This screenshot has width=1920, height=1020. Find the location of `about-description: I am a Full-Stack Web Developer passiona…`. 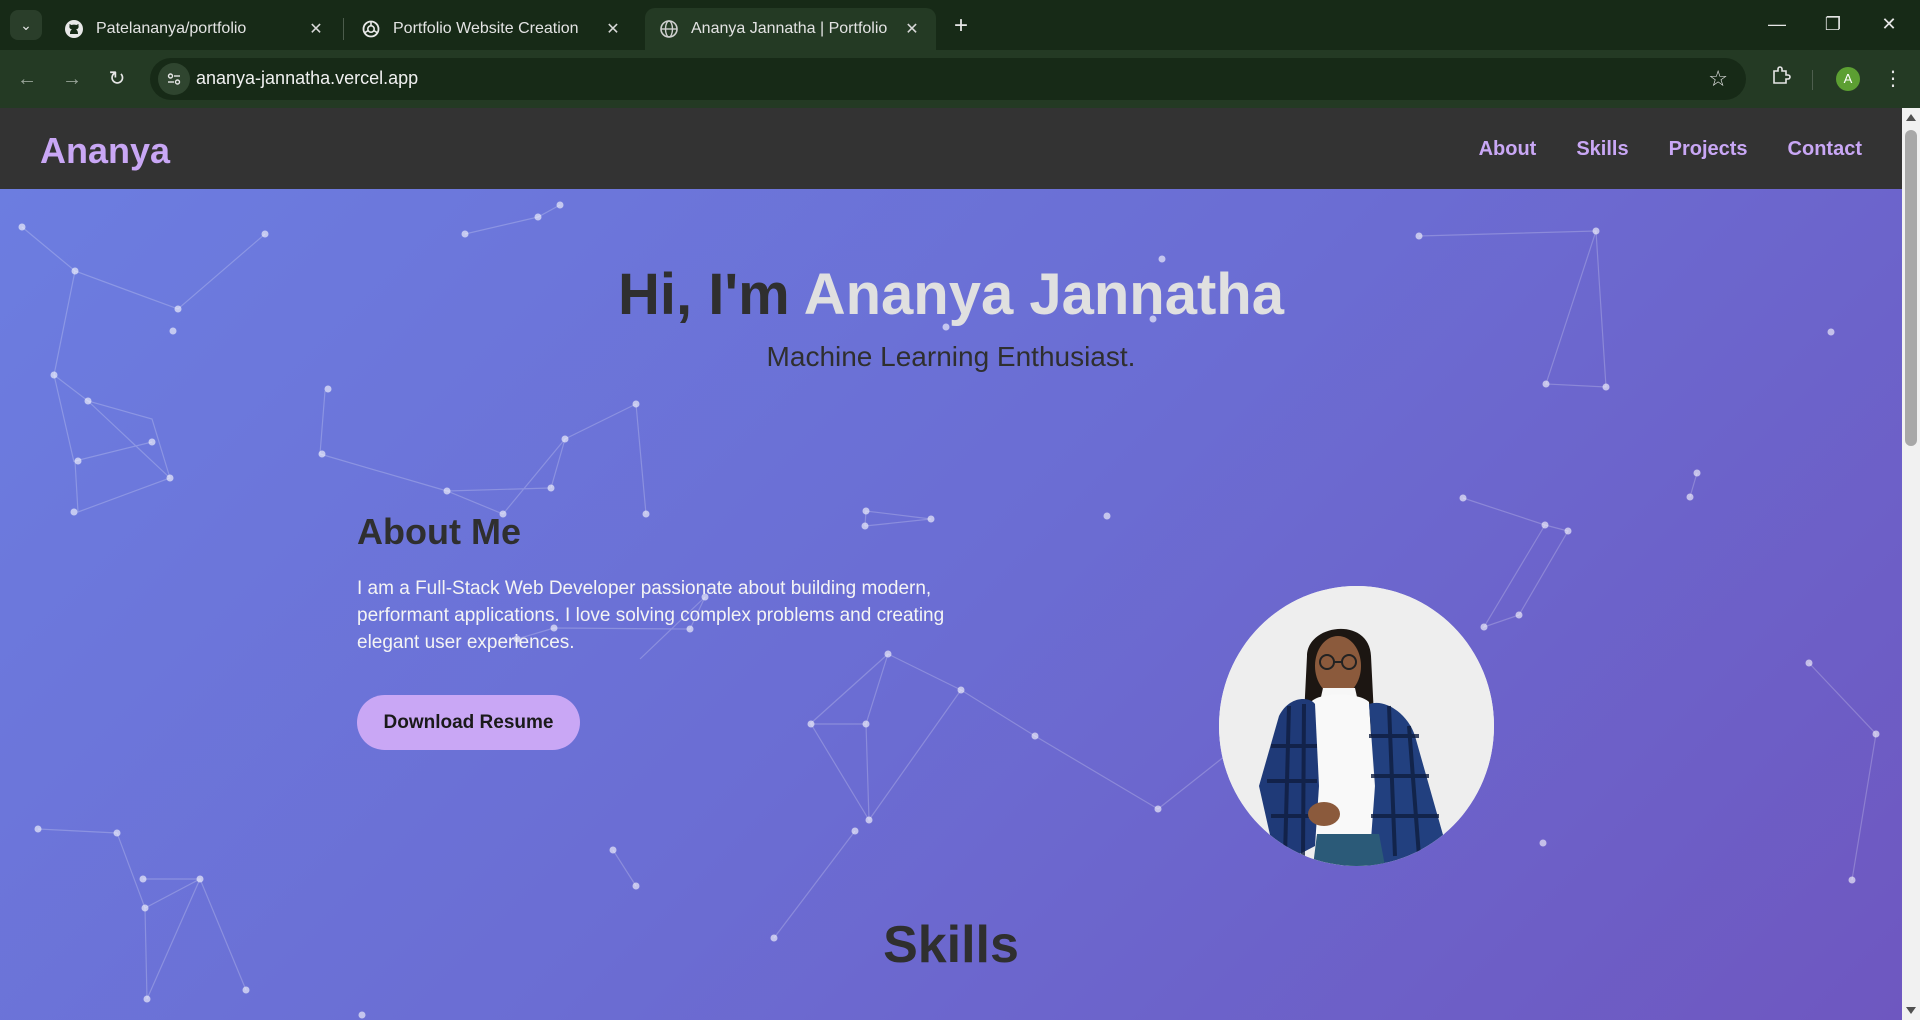

about-description: I am a Full-Stack Web Developer passiona… is located at coordinates (651, 615).